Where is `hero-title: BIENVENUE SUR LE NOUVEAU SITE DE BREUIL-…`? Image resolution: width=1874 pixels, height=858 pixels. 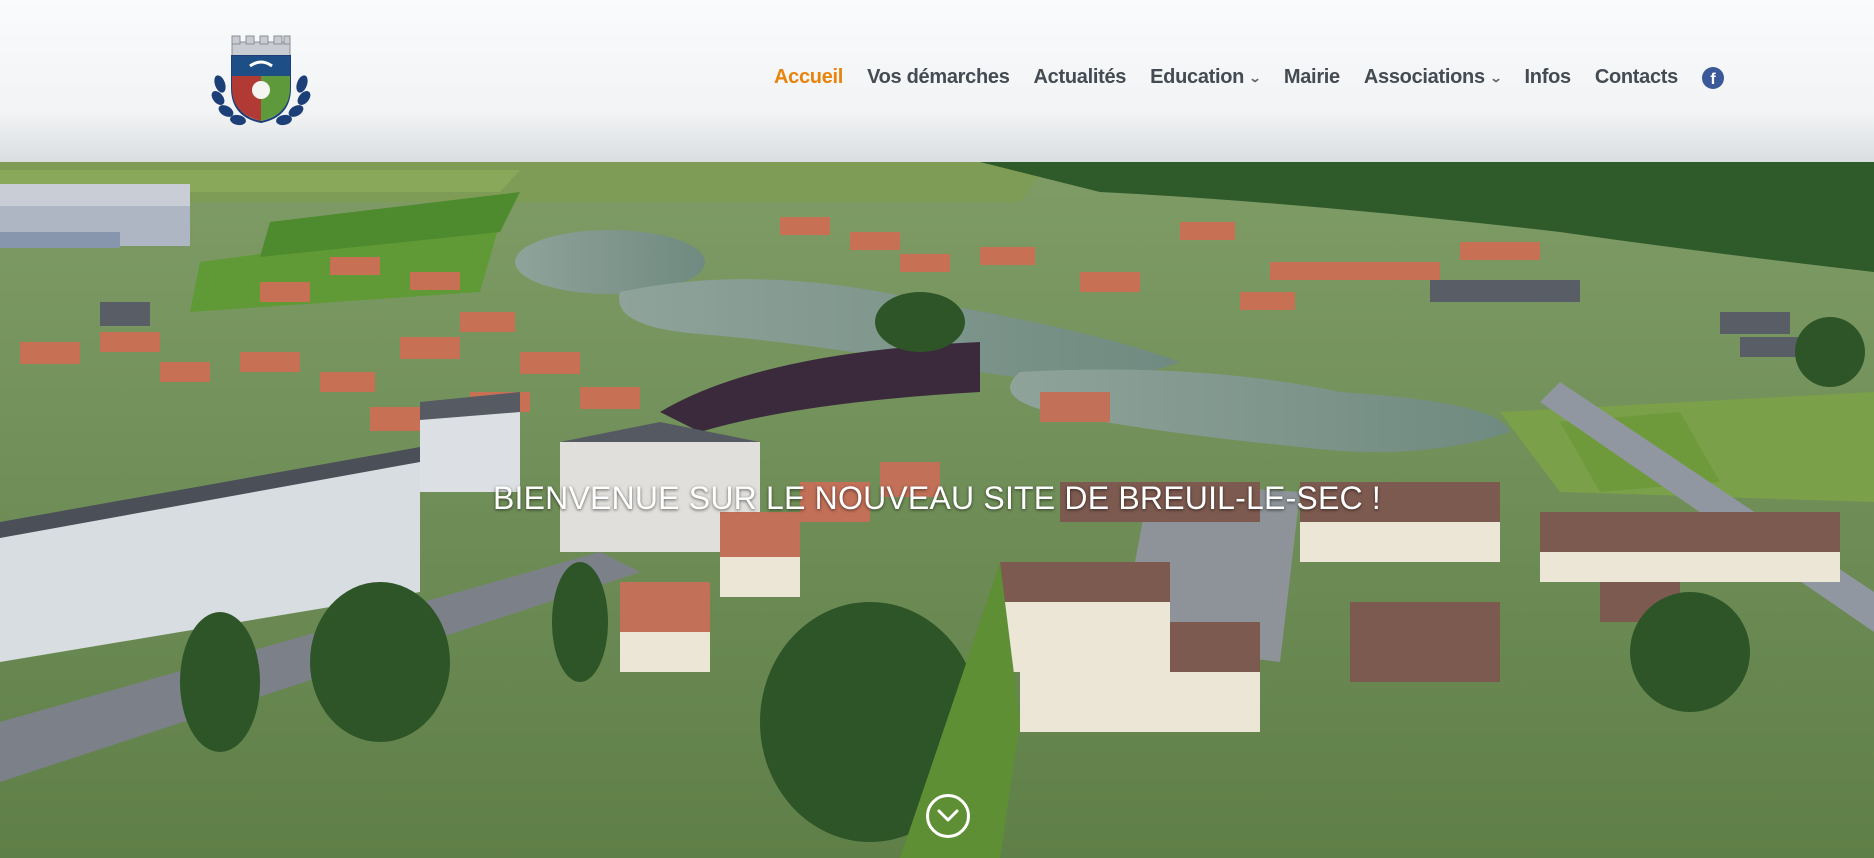
hero-title: BIENVENUE SUR LE NOUVEAU SITE DE BREUIL-… is located at coordinates (937, 498).